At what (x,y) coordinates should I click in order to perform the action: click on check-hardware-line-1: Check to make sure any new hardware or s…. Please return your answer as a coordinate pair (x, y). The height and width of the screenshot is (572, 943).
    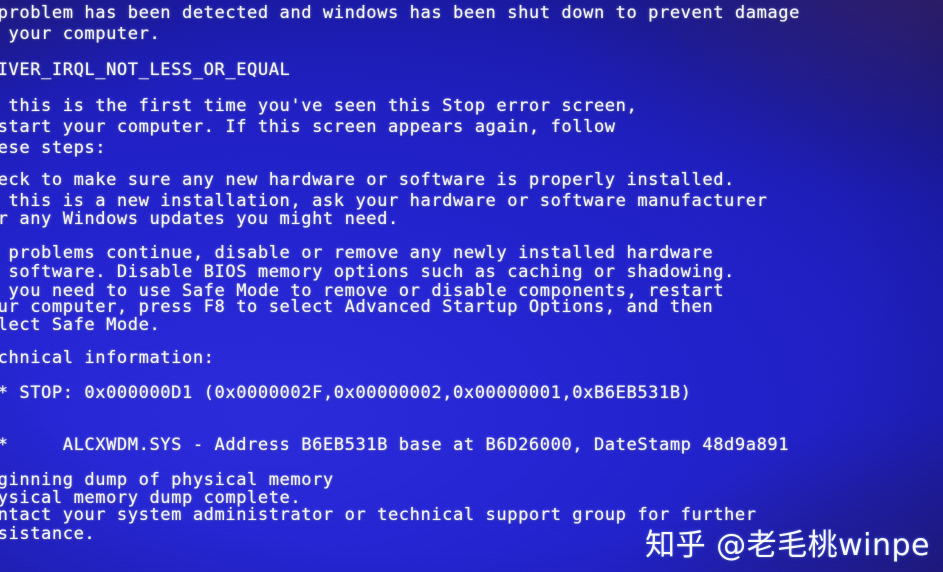
    Looking at the image, I should click on (367, 180).